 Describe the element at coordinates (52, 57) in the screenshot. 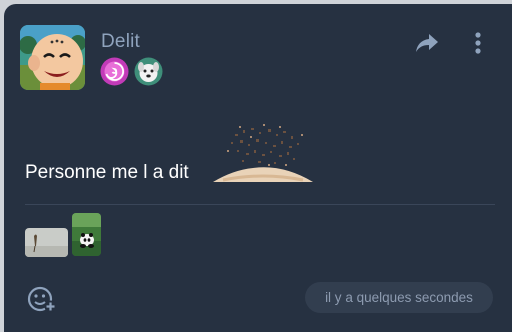

I see `user-avatar` at that location.